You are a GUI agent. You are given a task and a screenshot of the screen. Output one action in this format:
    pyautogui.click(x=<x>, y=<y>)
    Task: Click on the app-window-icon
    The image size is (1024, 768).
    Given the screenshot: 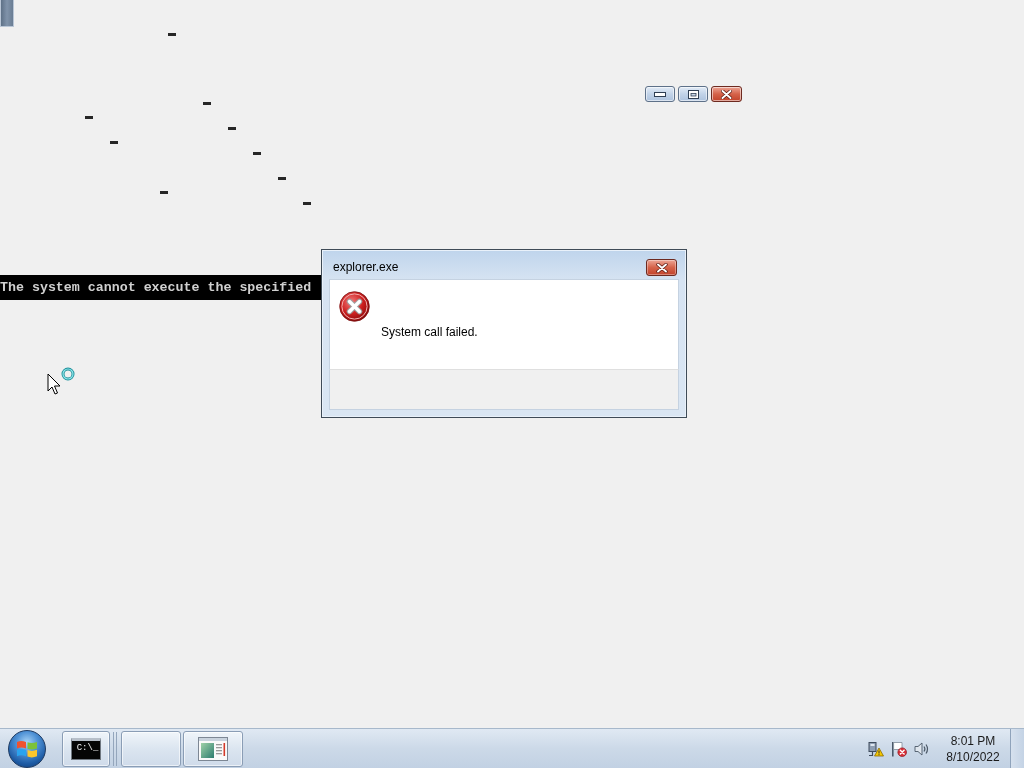 What is the action you would take?
    pyautogui.click(x=213, y=748)
    